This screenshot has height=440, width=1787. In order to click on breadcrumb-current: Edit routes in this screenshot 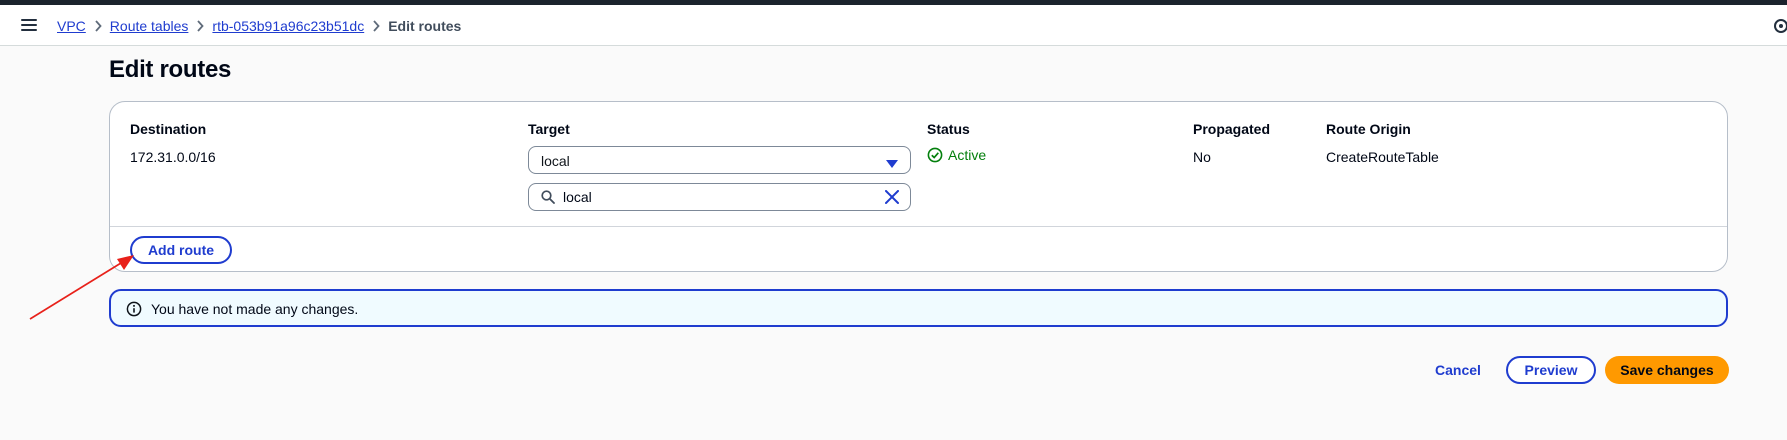, I will do `click(425, 26)`.